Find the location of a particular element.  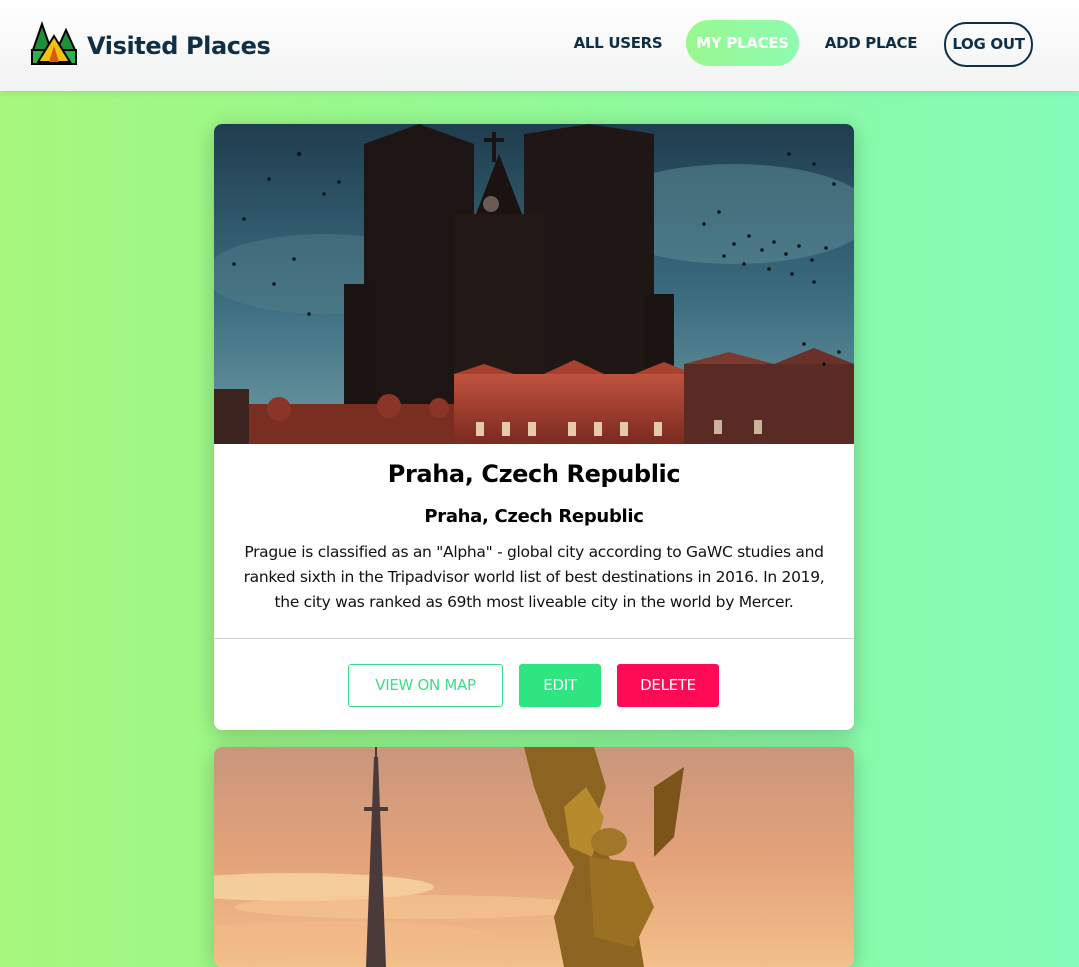

place-title: Praha, Czech Republic is located at coordinates (534, 474).